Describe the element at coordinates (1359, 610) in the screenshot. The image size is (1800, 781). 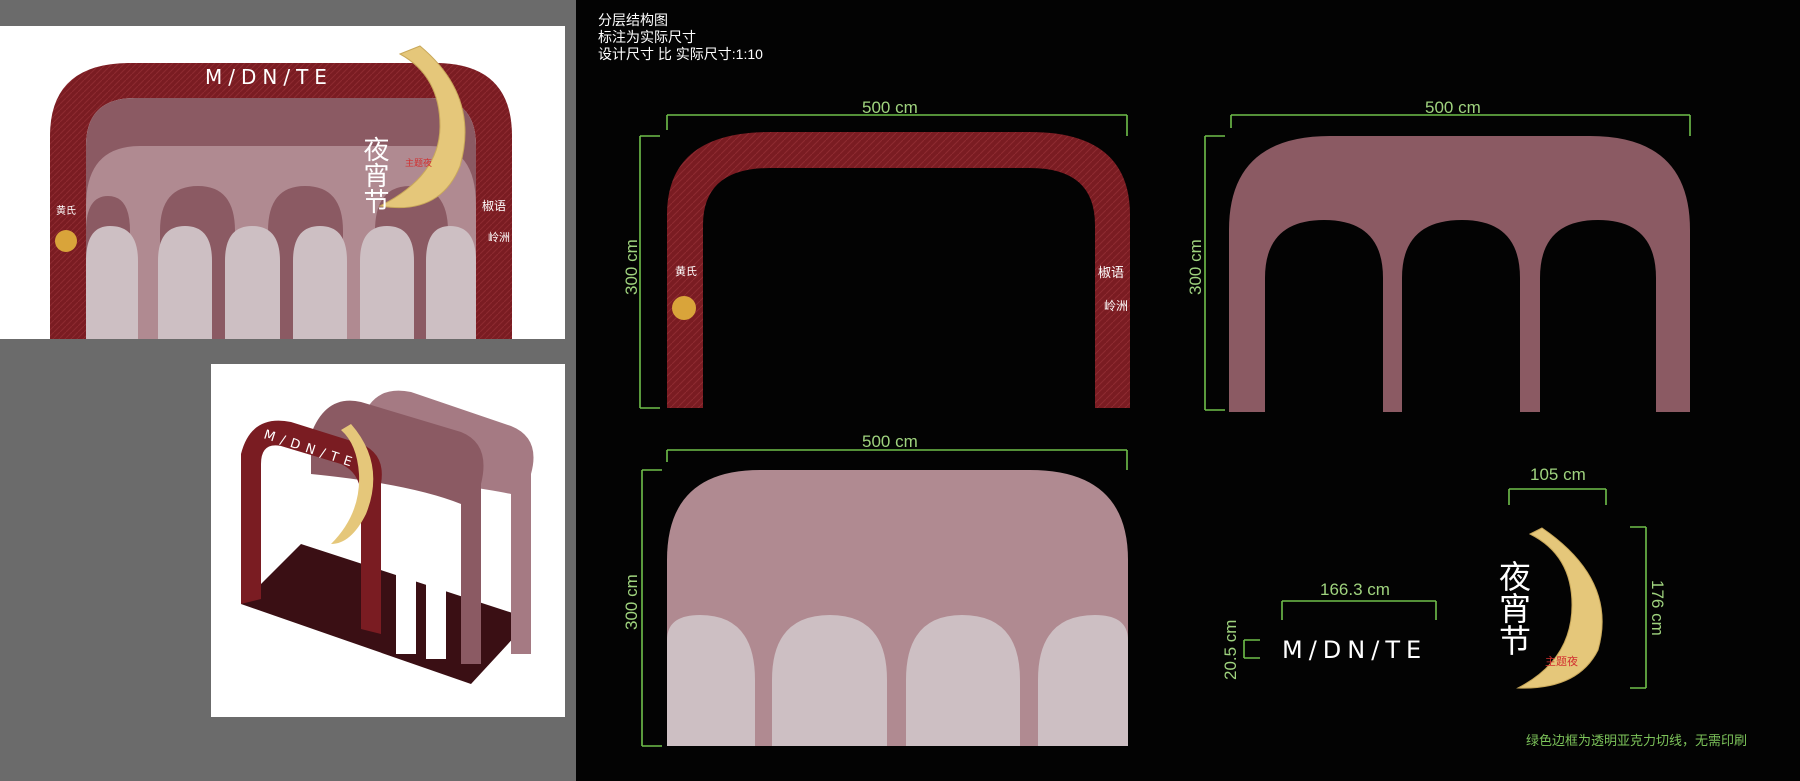
I see `logo-width-dim` at that location.